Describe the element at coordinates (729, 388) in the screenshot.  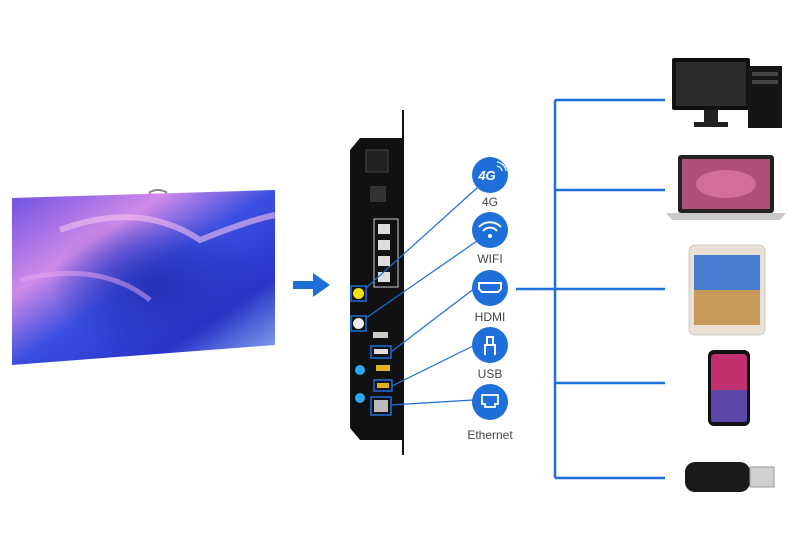
I see `smartphone-icon` at that location.